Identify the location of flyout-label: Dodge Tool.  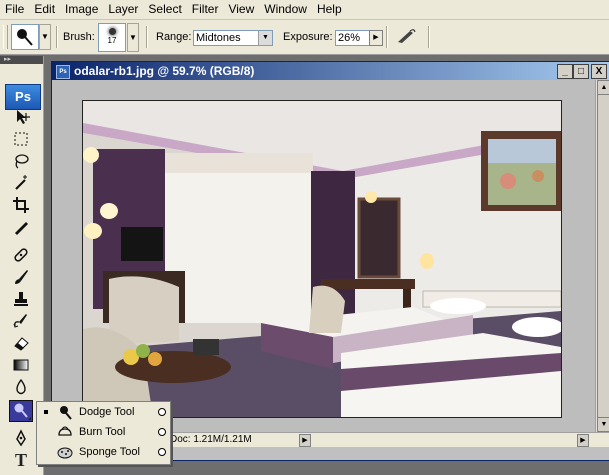
(107, 412).